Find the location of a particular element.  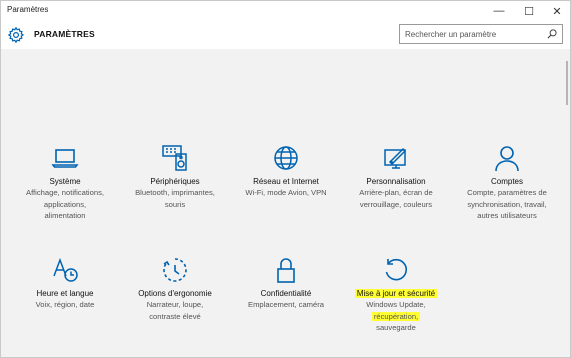

scrollbar-thumb is located at coordinates (567, 83).